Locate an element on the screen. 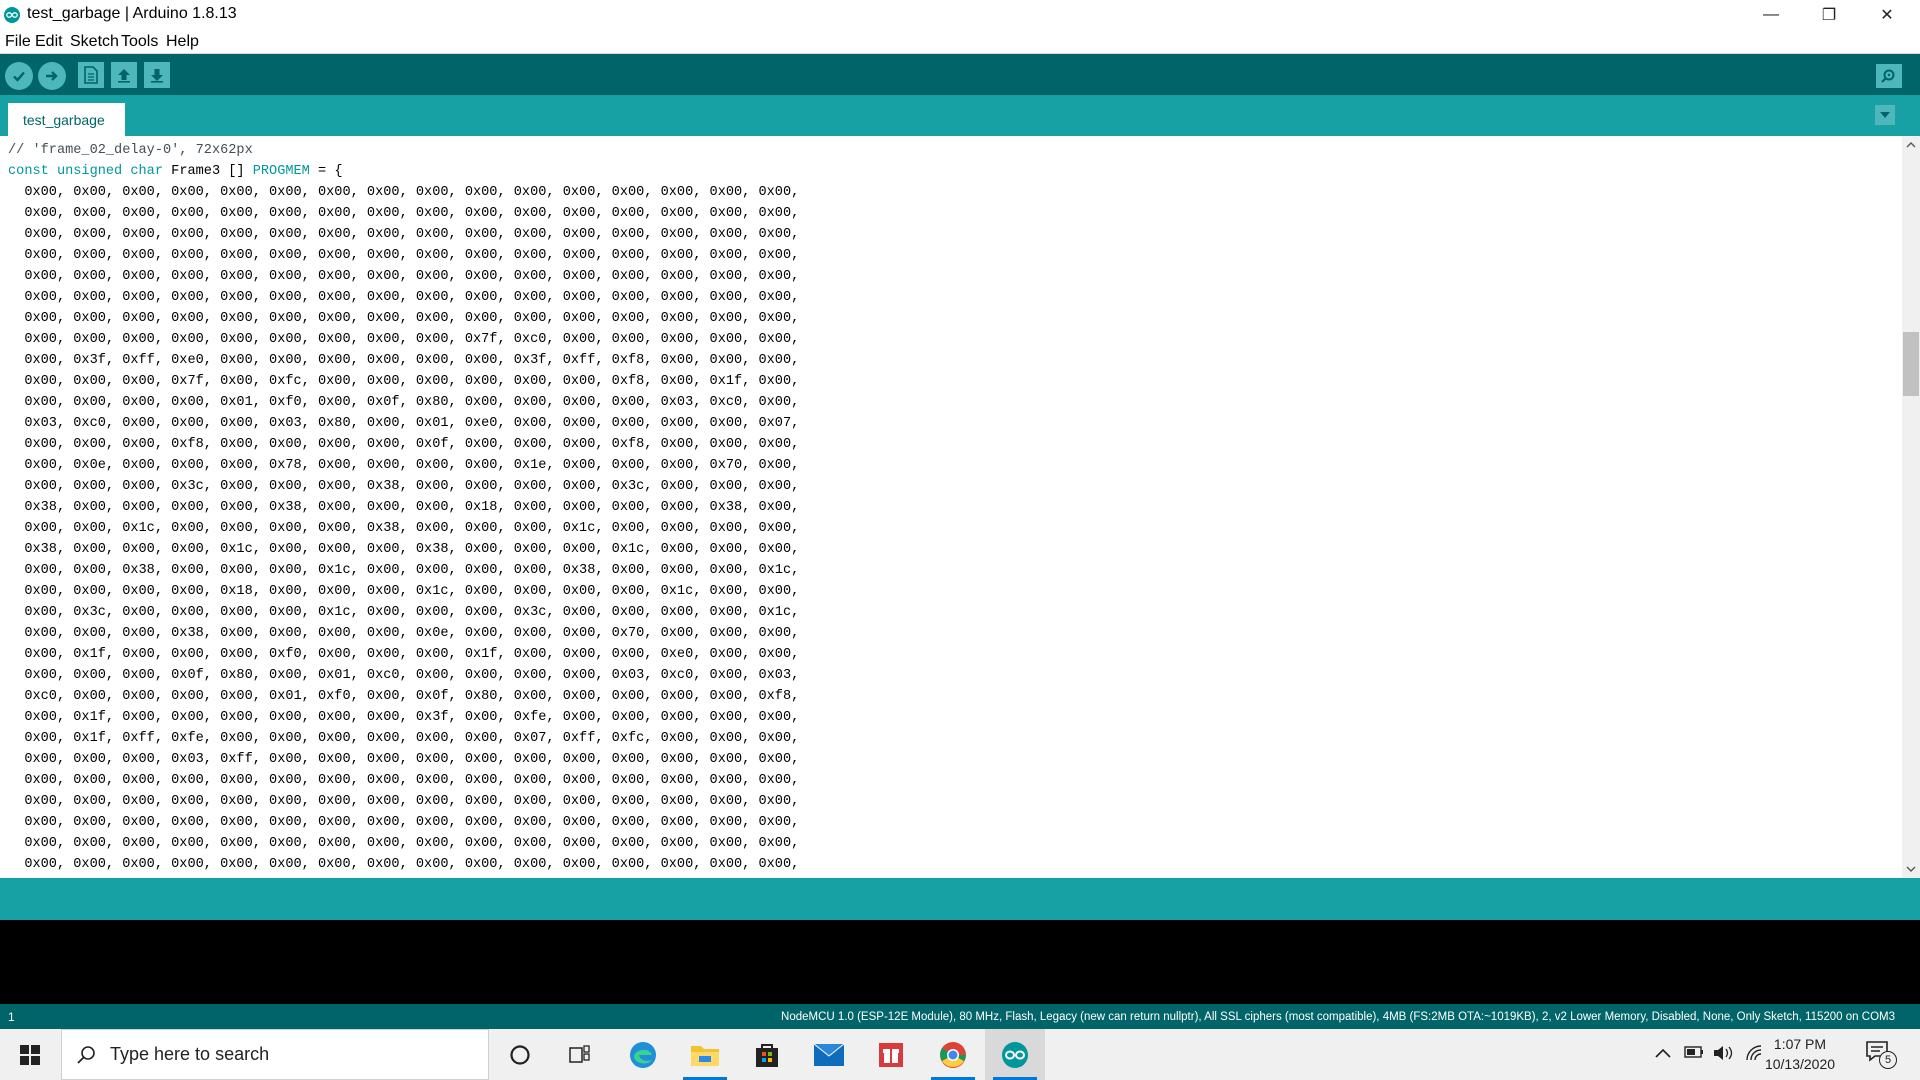 The width and height of the screenshot is (1920, 1080). minimize-button: — is located at coordinates (1771, 15).